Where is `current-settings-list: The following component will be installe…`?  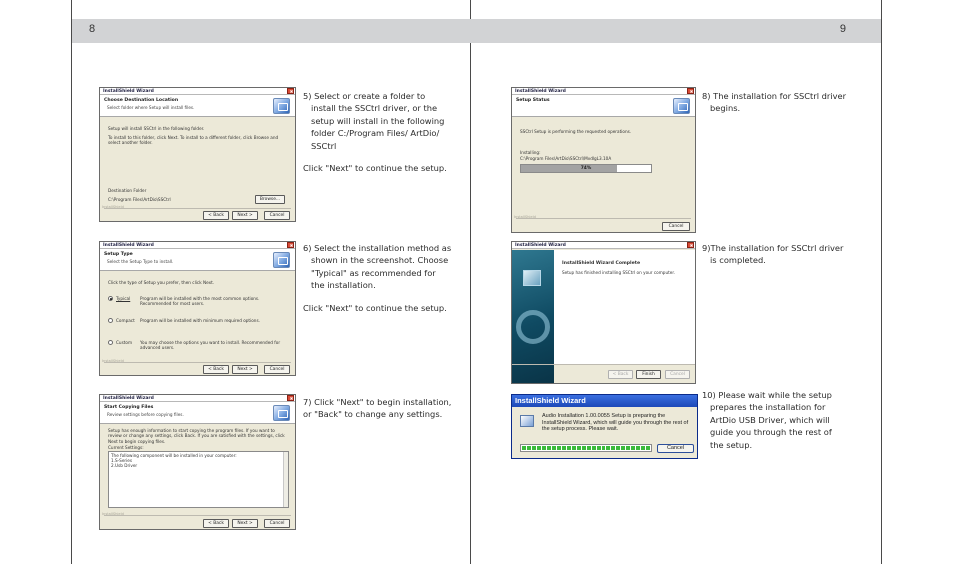 current-settings-list: The following component will be installe… is located at coordinates (198, 479).